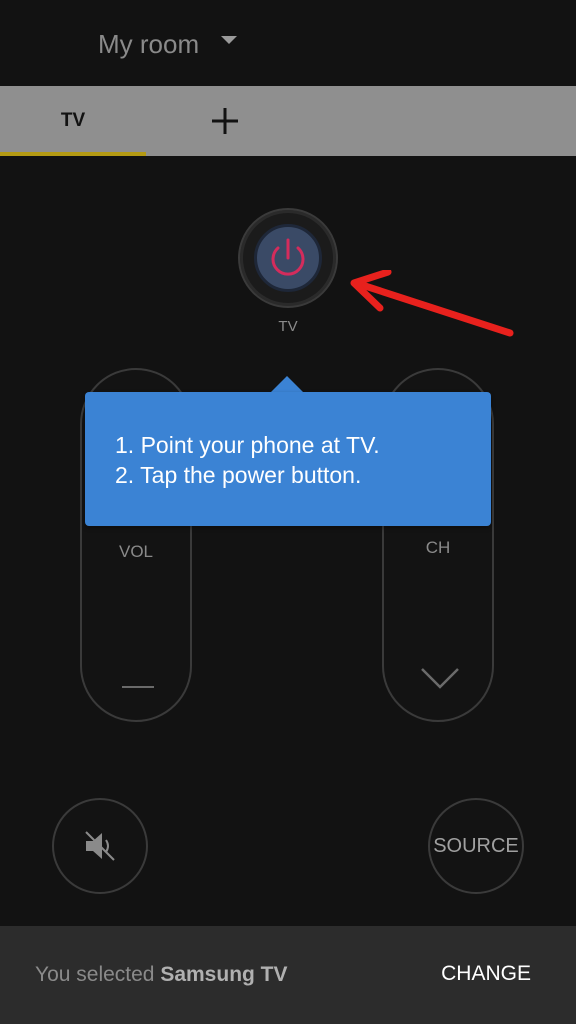 This screenshot has width=576, height=1024. I want to click on dropdown-caret-icon, so click(229, 40).